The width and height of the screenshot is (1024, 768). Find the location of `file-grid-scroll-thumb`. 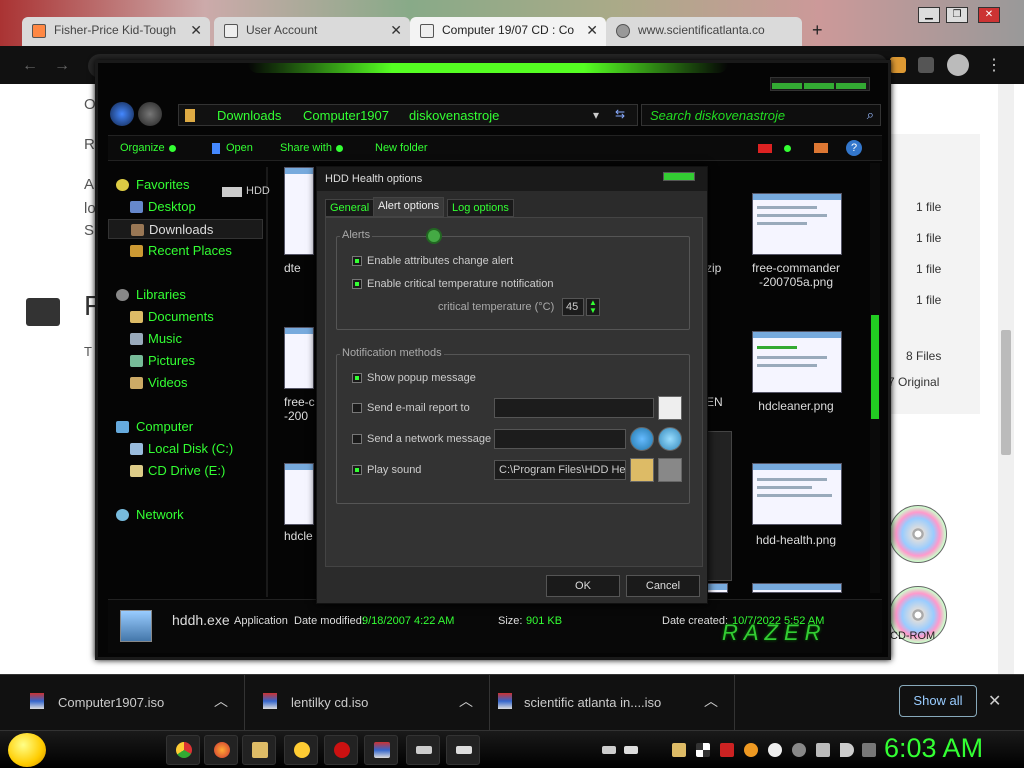

file-grid-scroll-thumb is located at coordinates (875, 367).